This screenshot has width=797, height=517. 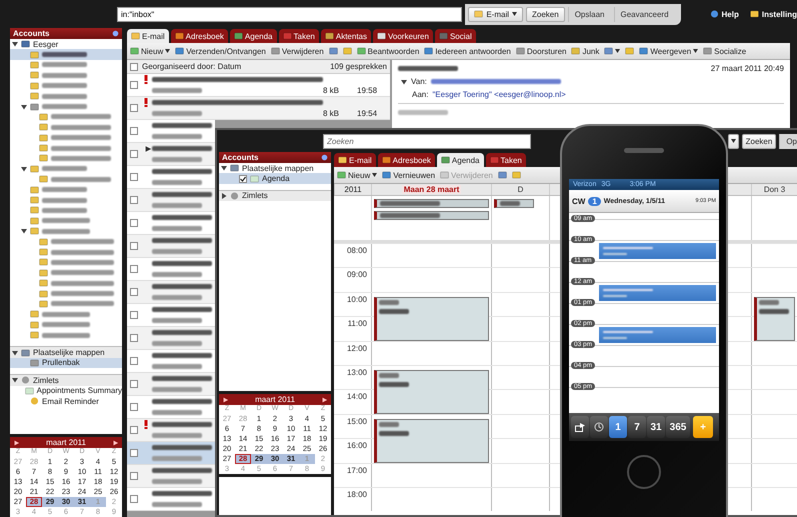 I want to click on day-header: D, so click(x=521, y=189).